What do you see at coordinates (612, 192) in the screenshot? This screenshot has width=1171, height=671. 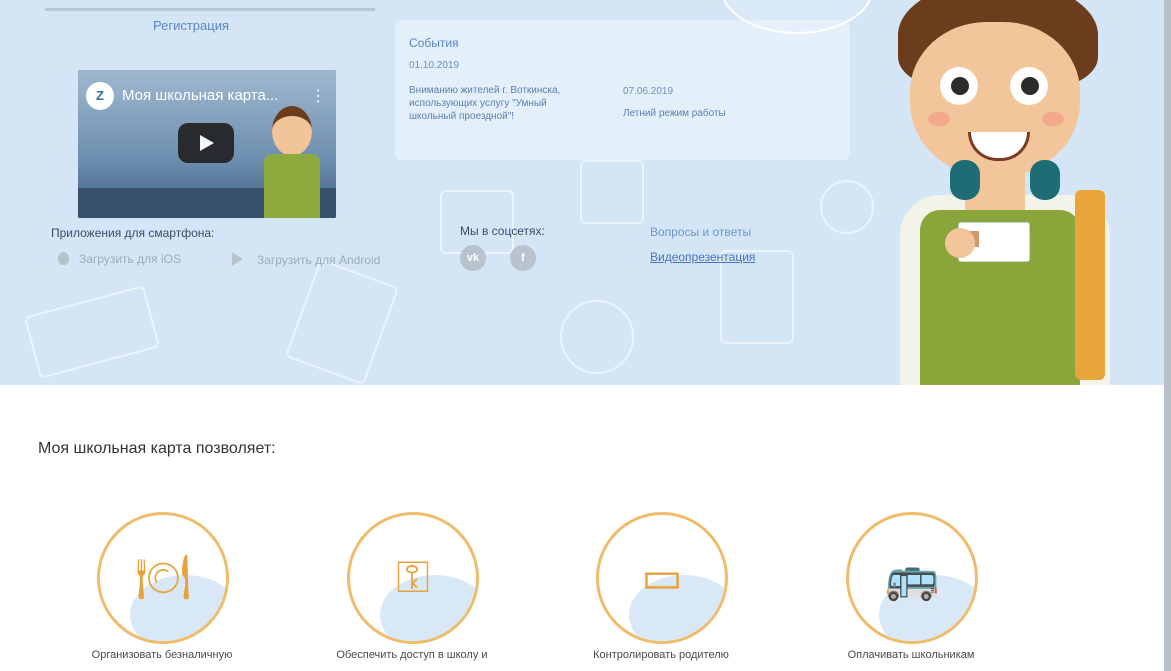 I see `doodle-calculator` at bounding box center [612, 192].